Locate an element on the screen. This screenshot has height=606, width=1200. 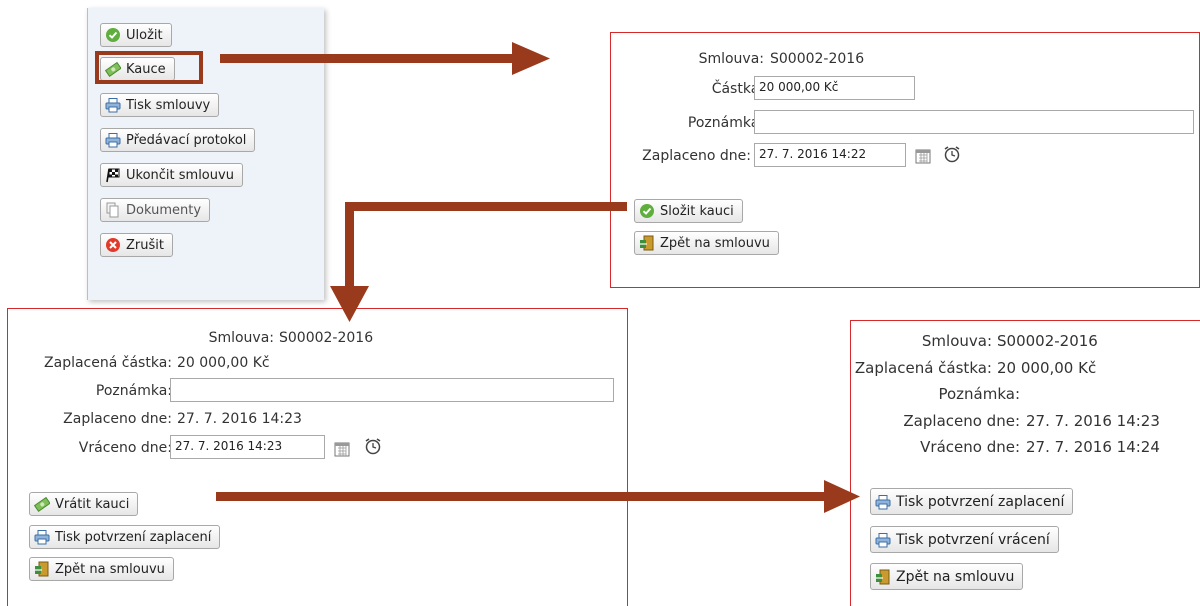
arrow-to-summary-dialog is located at coordinates (538, 496).